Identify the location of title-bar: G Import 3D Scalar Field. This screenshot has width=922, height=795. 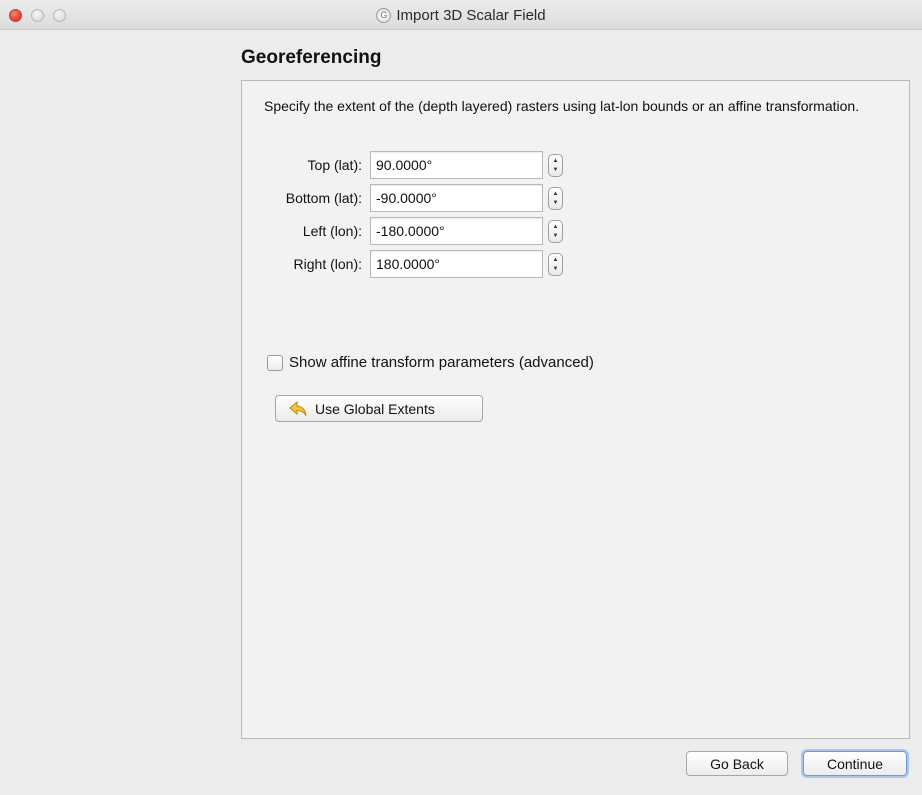
(461, 15).